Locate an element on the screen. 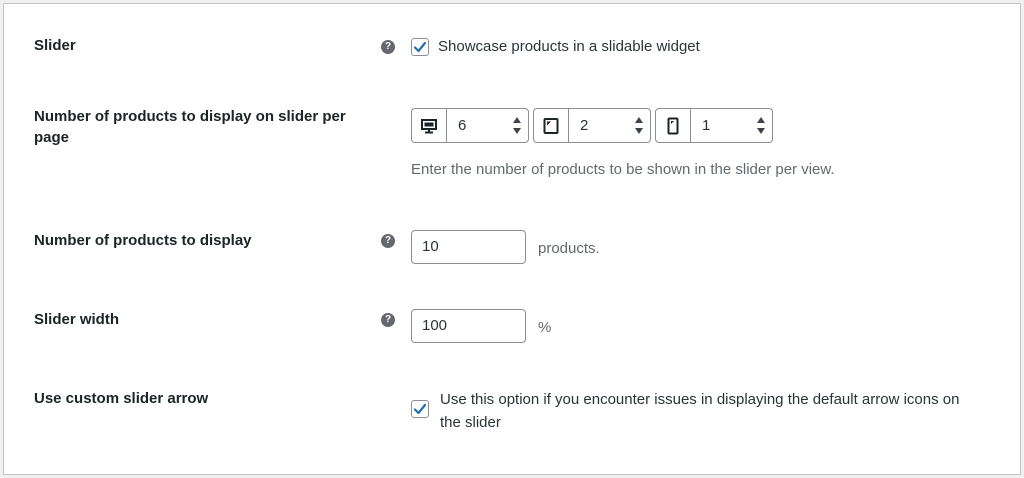 The height and width of the screenshot is (478, 1024). desktop-stepper: 6 is located at coordinates (470, 125).